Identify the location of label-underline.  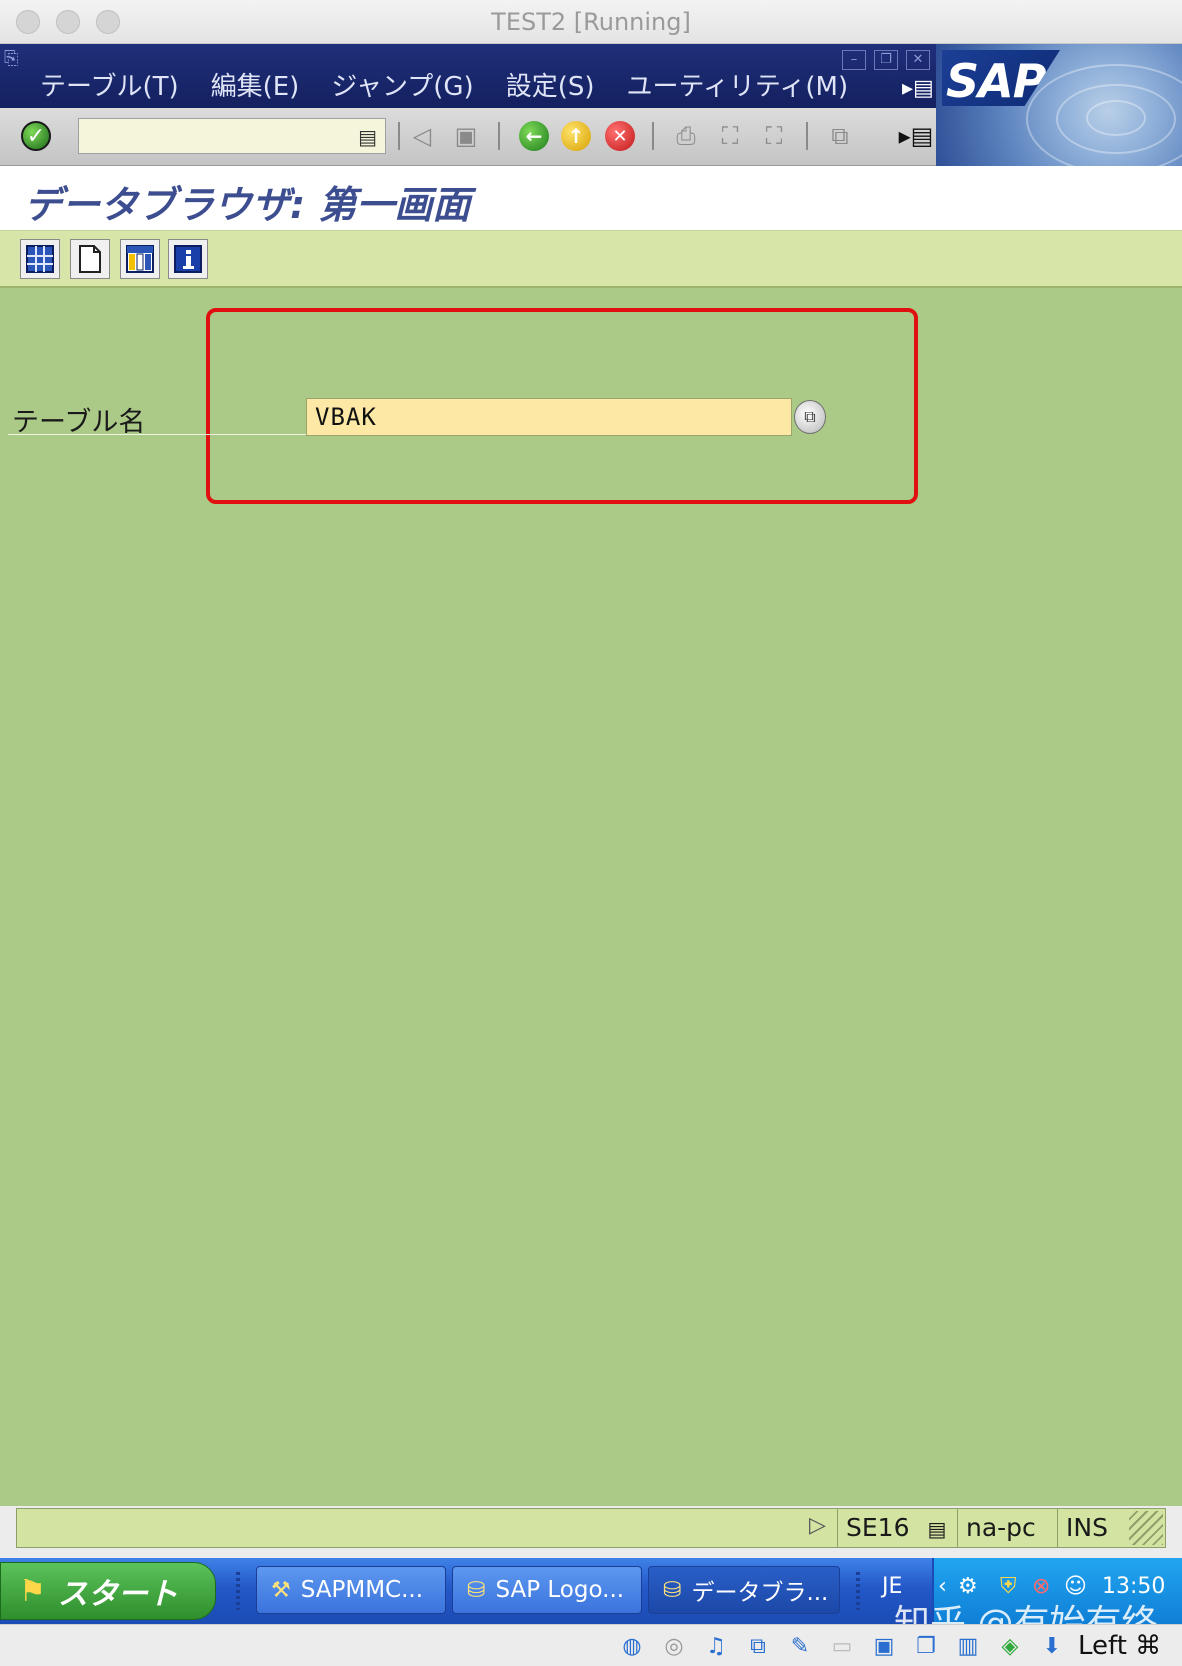
(158, 434).